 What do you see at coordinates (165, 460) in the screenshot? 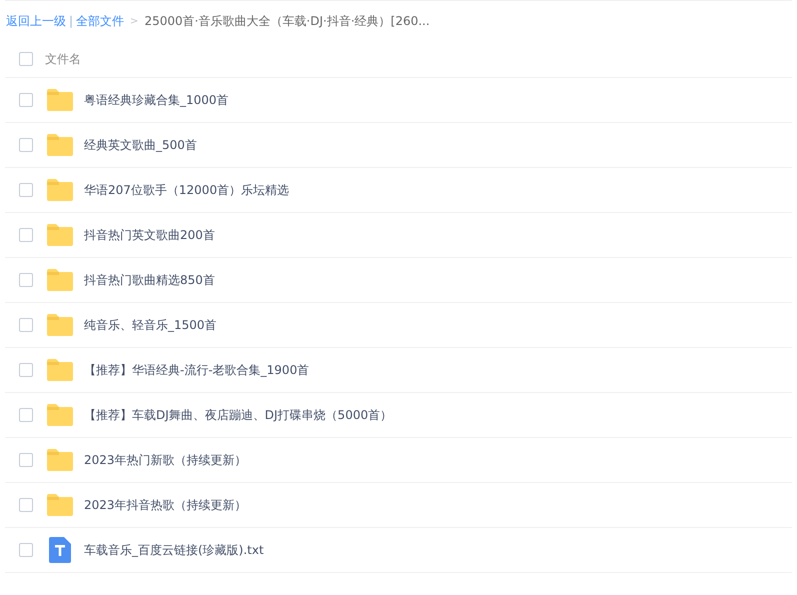
I see `file-name: 2023年热门新歌（持续更新）` at bounding box center [165, 460].